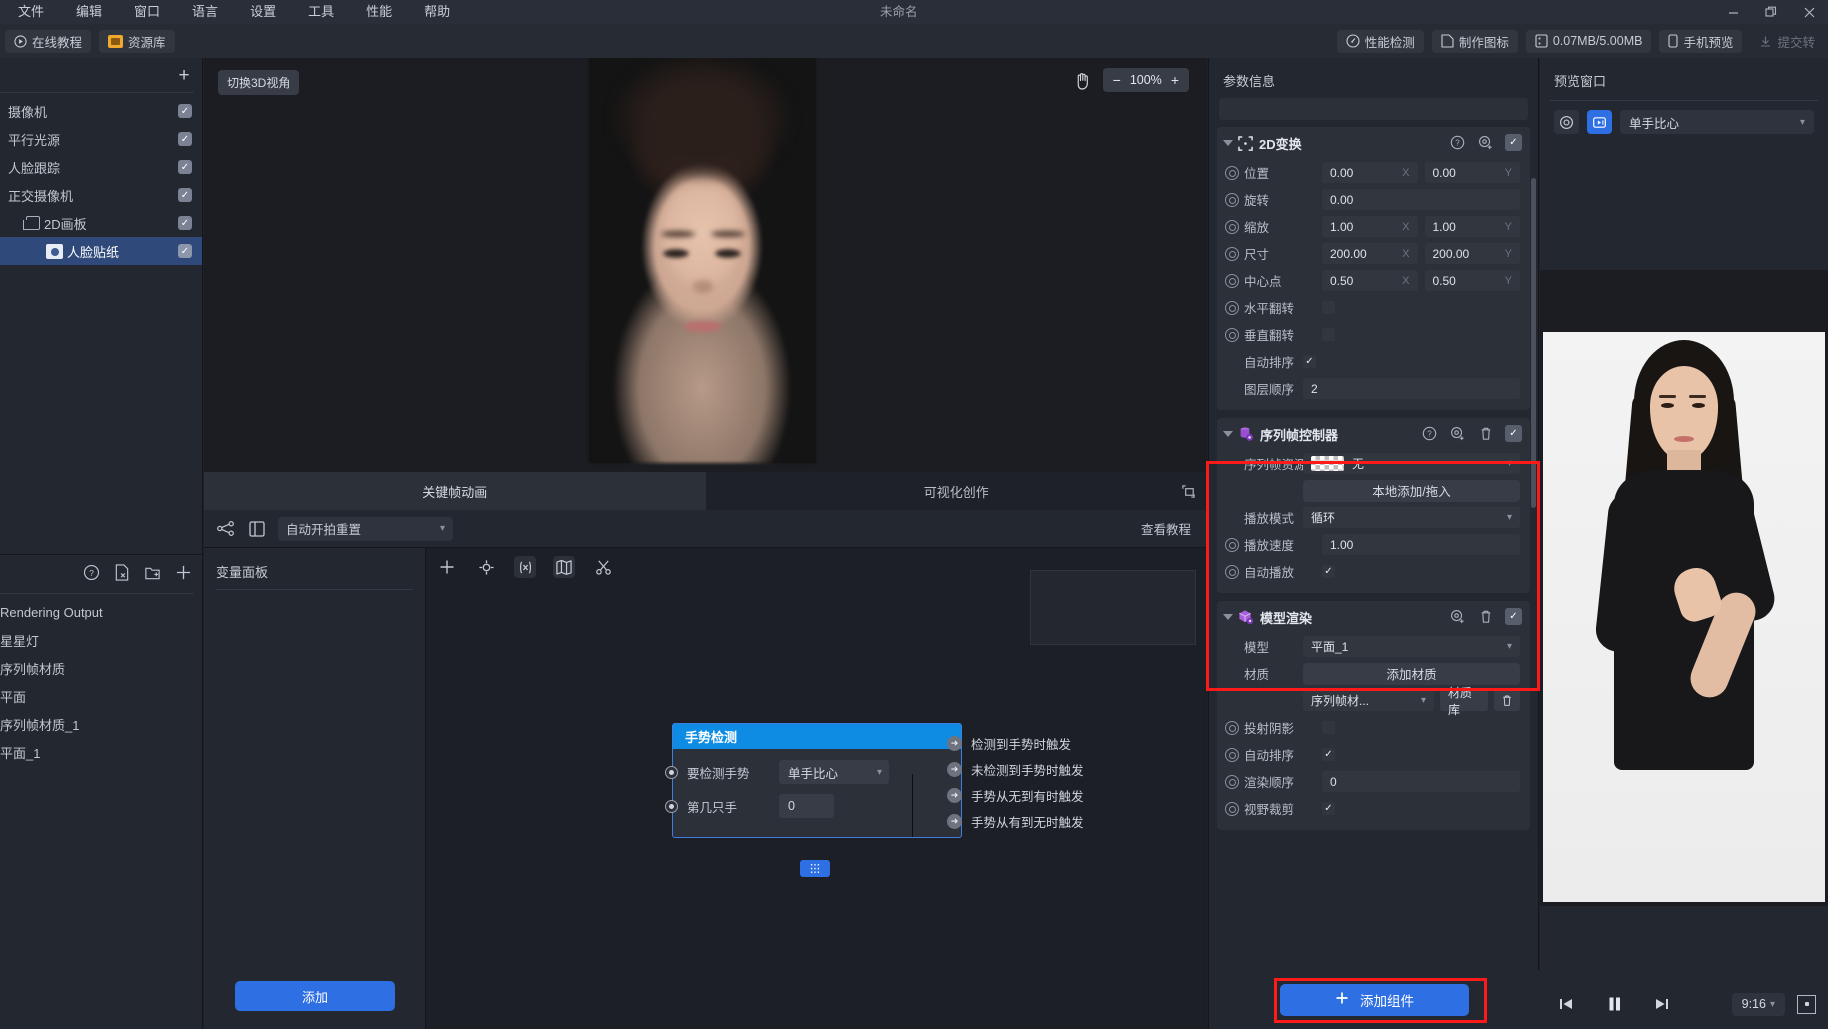 The image size is (1828, 1029). I want to click on gesture-detect-node: 手势检测 要检测手势 单手比心 ▾ 第几只手 0, so click(813, 780).